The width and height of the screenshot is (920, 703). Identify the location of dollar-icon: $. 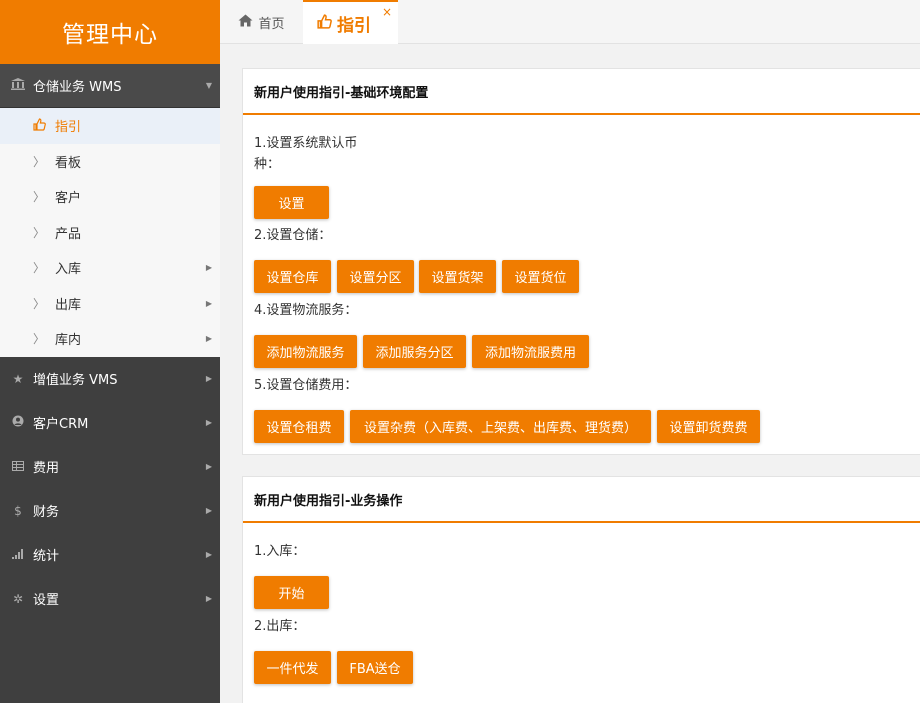
(18, 510).